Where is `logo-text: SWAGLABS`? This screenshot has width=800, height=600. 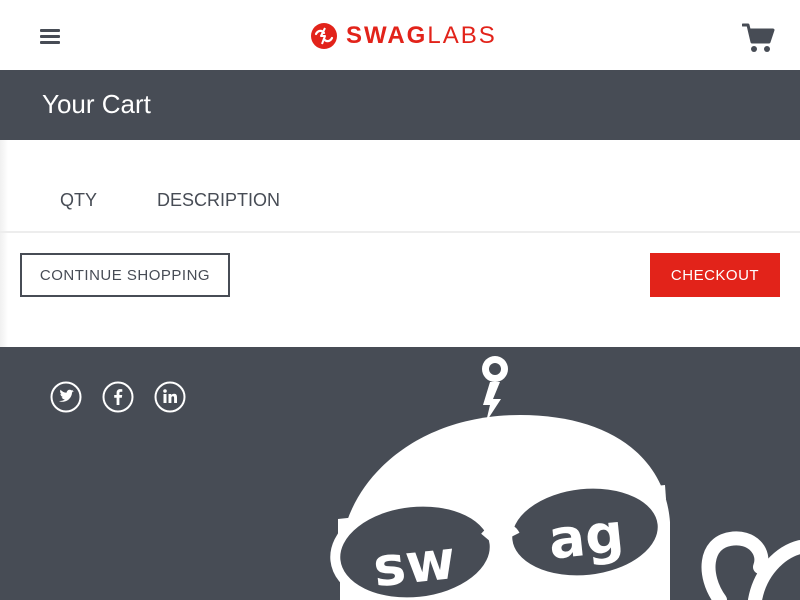
logo-text: SWAGLABS is located at coordinates (421, 35).